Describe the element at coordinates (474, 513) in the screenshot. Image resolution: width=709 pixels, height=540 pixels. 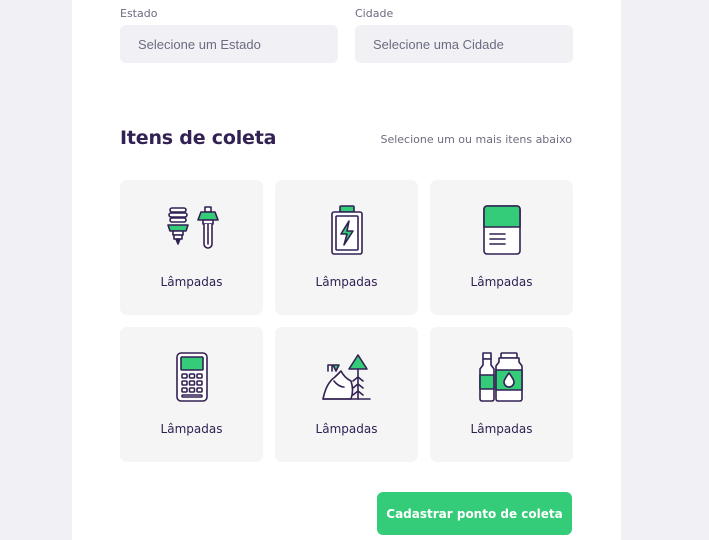
I see `submit-button: Cadastrar ponto de coleta` at that location.